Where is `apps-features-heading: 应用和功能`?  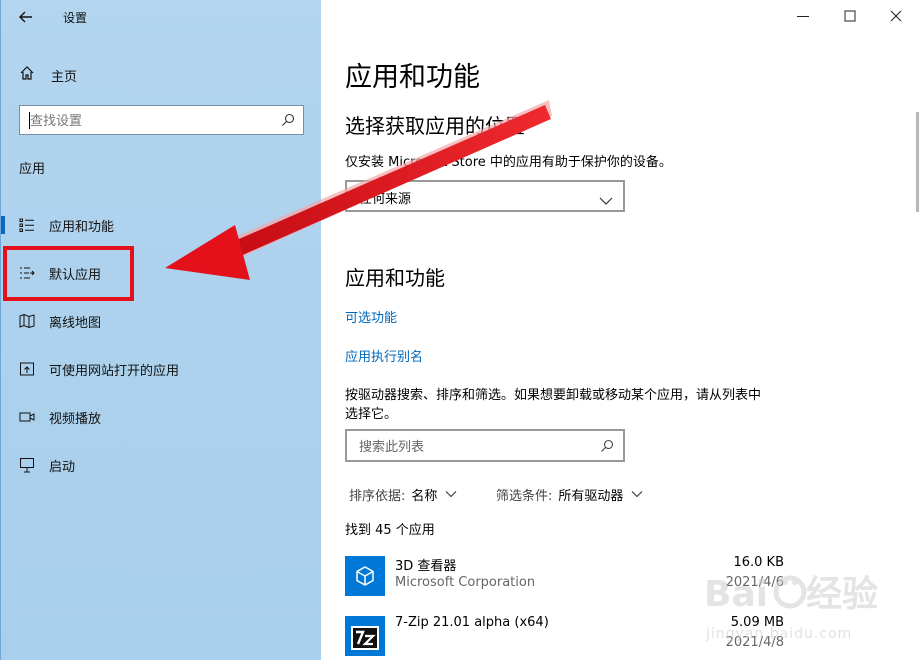 apps-features-heading: 应用和功能 is located at coordinates (395, 278).